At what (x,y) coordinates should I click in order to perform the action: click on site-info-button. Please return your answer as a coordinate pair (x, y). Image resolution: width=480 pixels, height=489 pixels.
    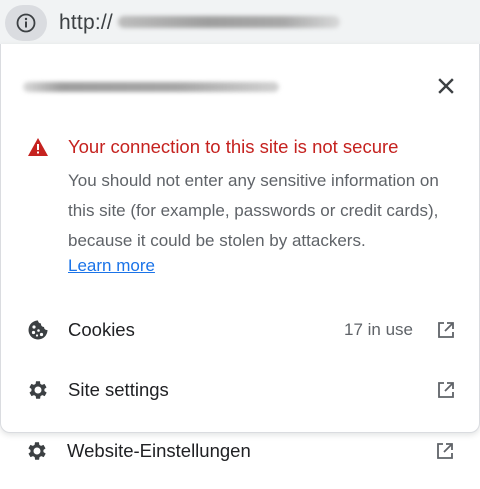
    Looking at the image, I should click on (26, 23).